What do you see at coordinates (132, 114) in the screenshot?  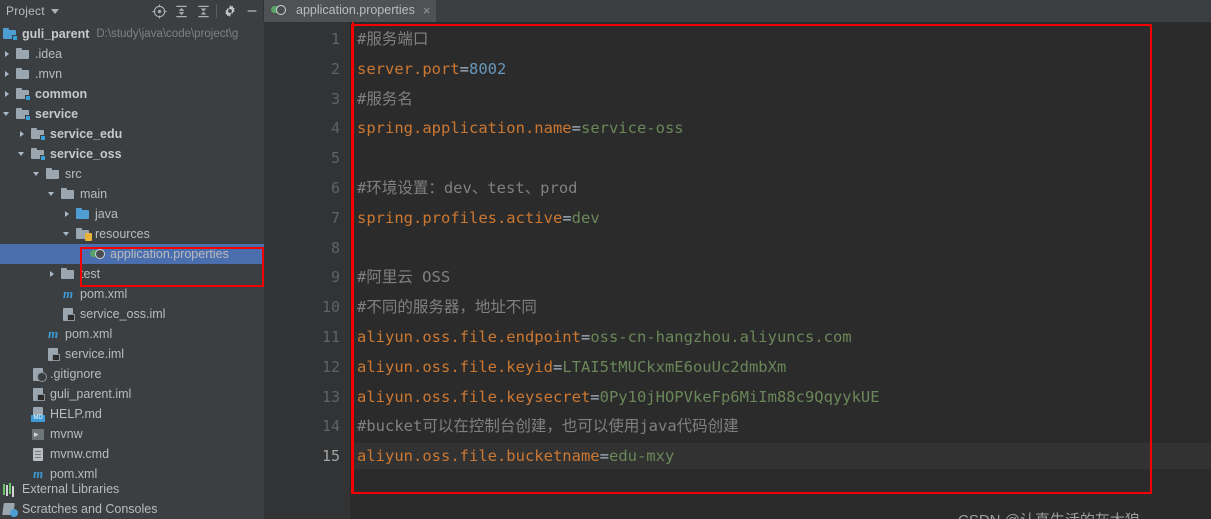 I see `tree-row-service: service` at bounding box center [132, 114].